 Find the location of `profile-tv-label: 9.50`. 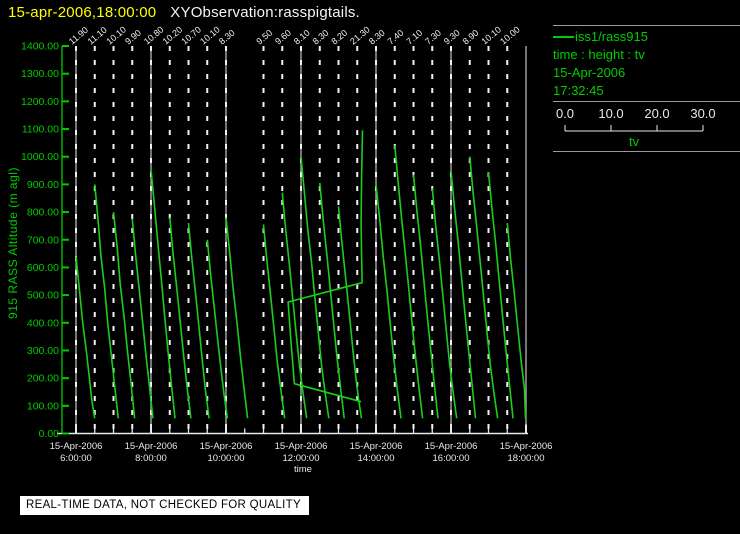

profile-tv-label: 9.50 is located at coordinates (264, 37).